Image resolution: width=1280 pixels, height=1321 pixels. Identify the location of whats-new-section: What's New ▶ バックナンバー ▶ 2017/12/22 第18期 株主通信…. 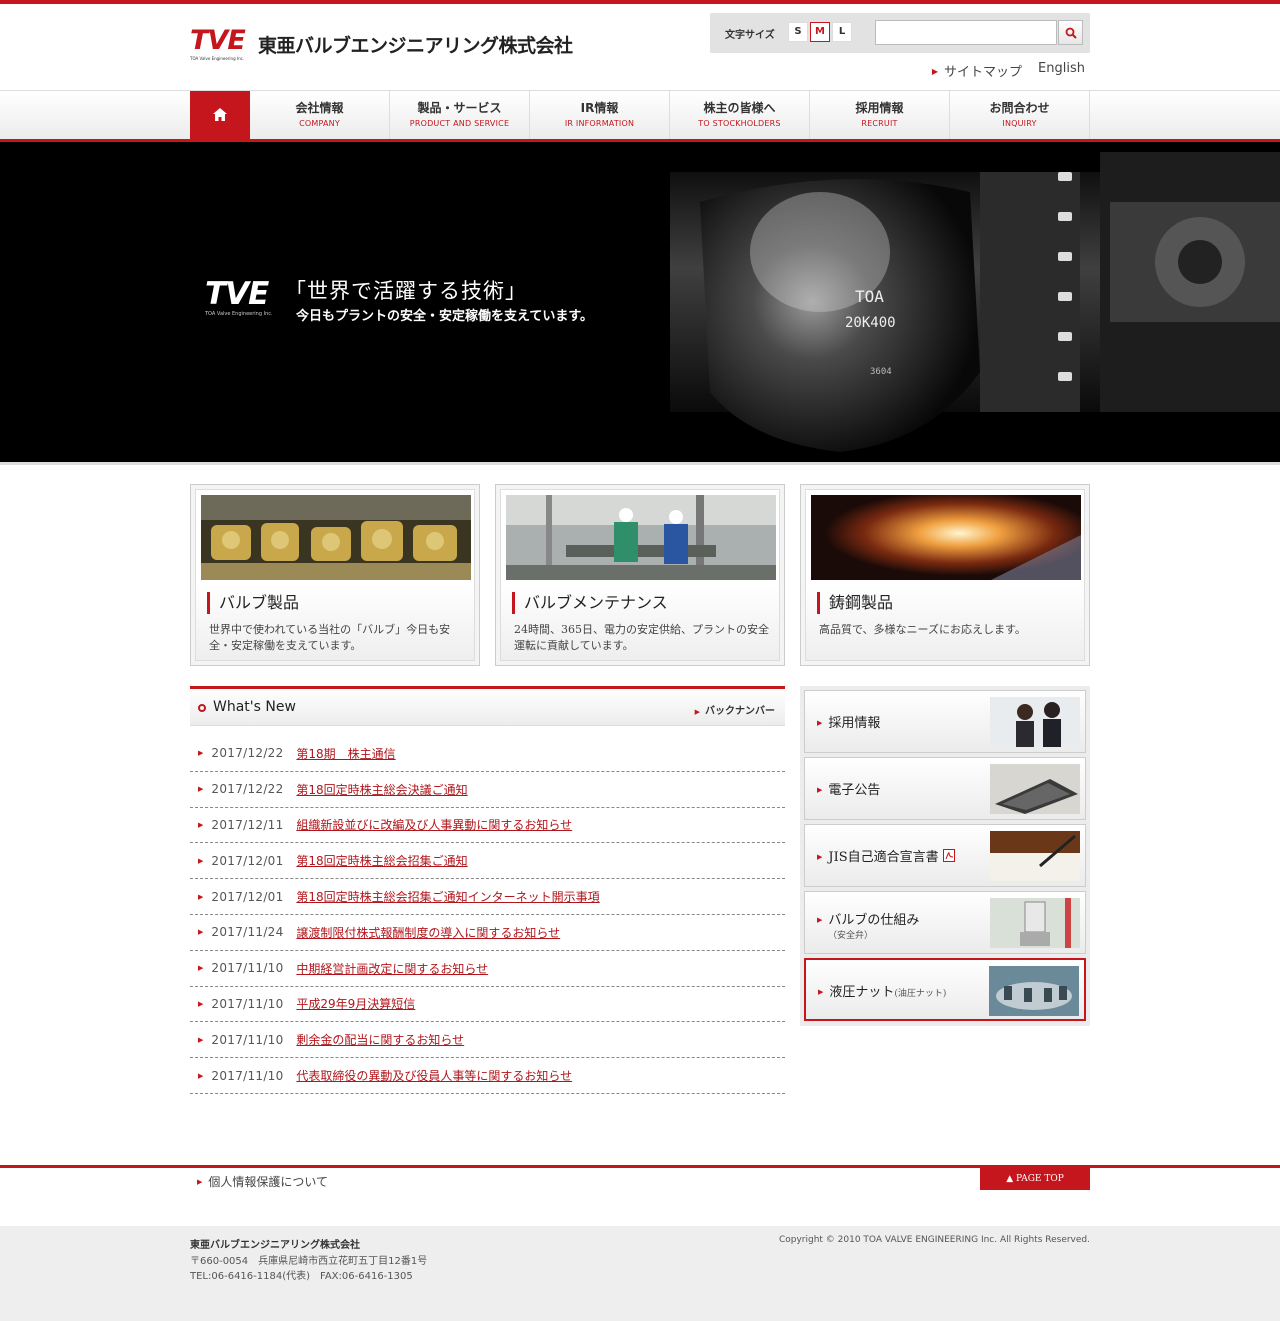
(487, 890).